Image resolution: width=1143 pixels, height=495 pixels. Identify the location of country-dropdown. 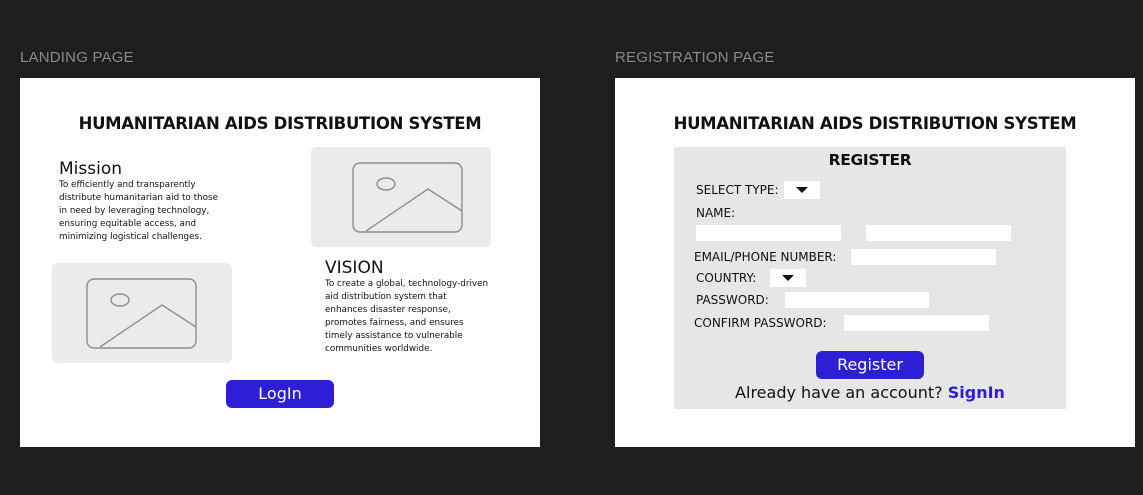
(788, 278).